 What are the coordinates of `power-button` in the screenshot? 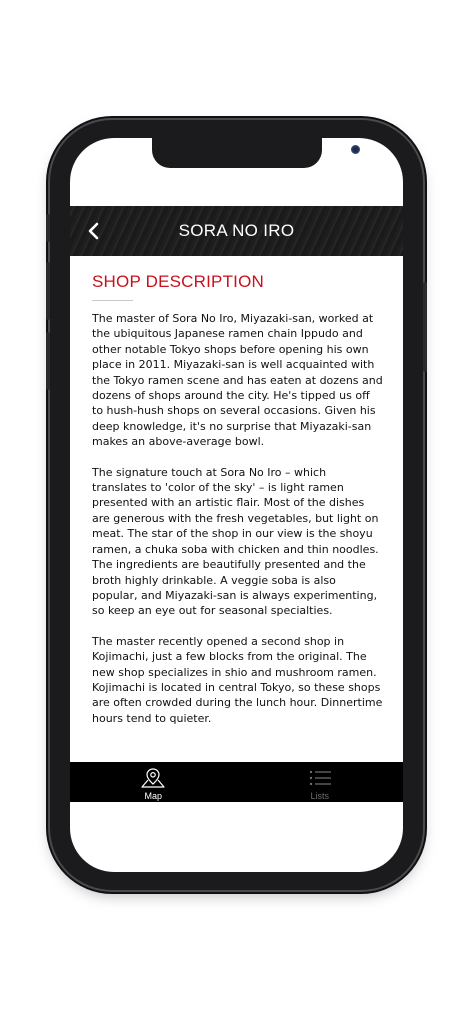 It's located at (425, 327).